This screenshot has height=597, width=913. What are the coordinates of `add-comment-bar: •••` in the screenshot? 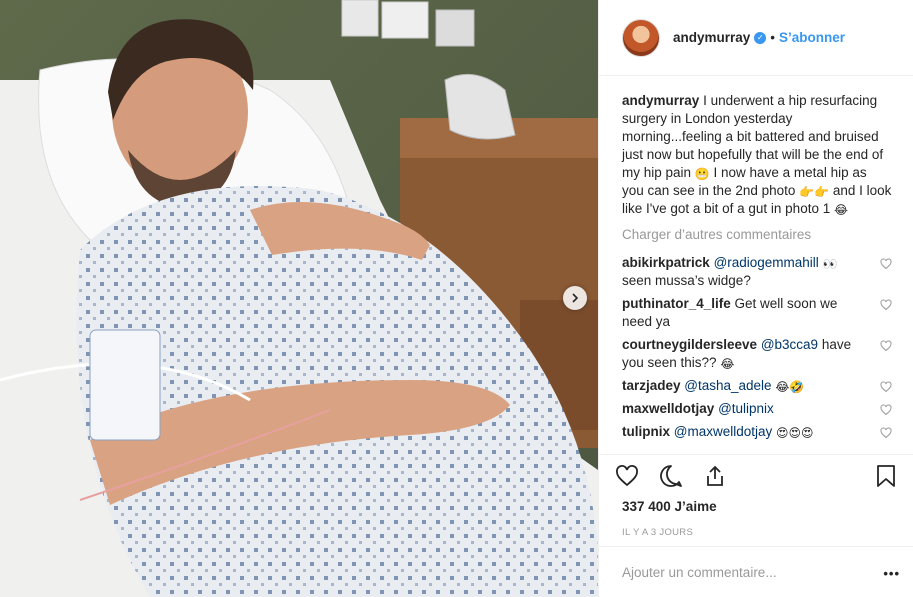 It's located at (756, 571).